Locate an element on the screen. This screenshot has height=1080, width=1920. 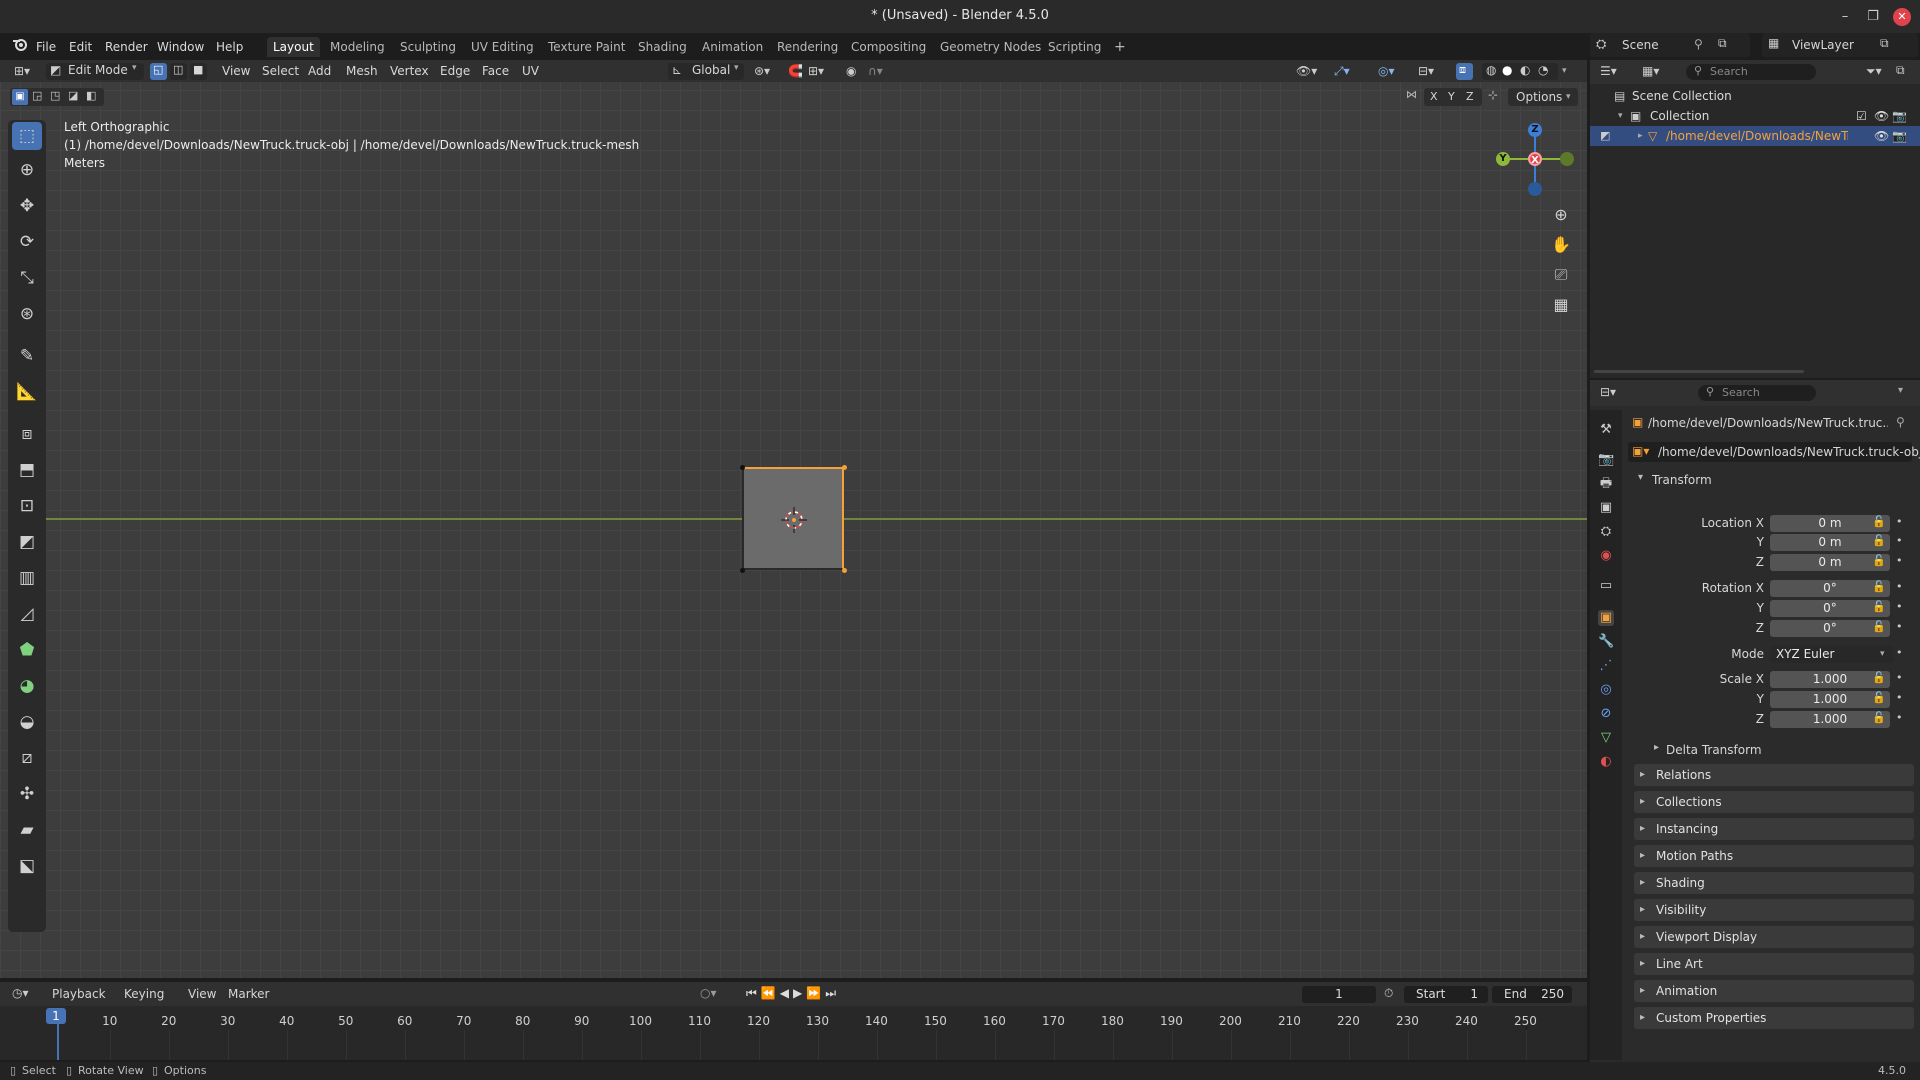
rendered-shading-icon: ◔ is located at coordinates (1543, 70).